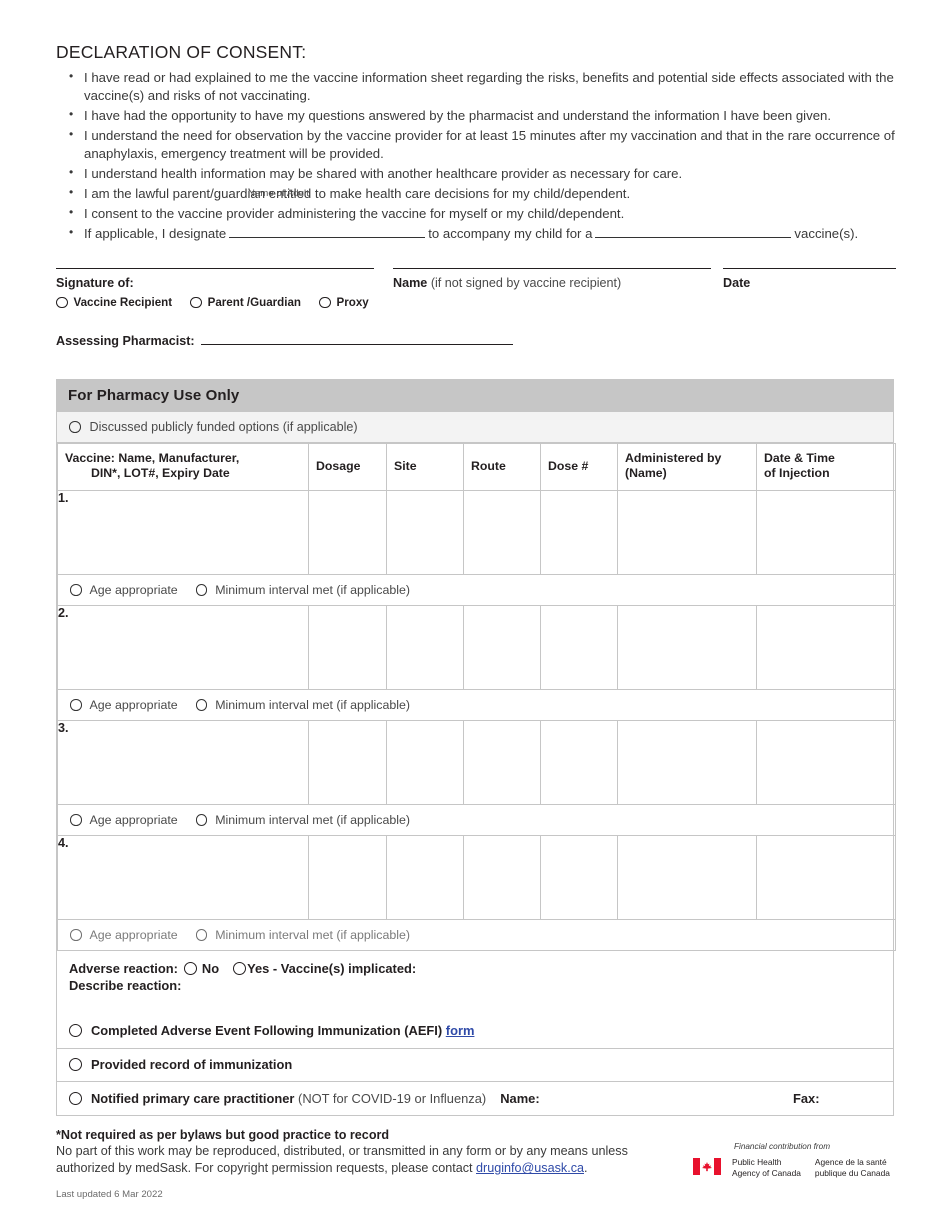  Describe the element at coordinates (114, 302) in the screenshot. I see `radio-option-vaccine-recipient: Vaccine Recipient` at that location.